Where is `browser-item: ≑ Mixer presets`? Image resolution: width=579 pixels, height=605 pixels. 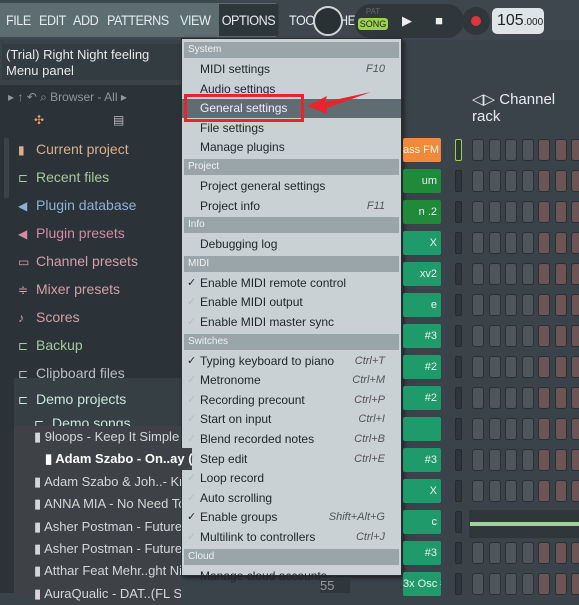 browser-item: ≑ Mixer presets is located at coordinates (99, 289).